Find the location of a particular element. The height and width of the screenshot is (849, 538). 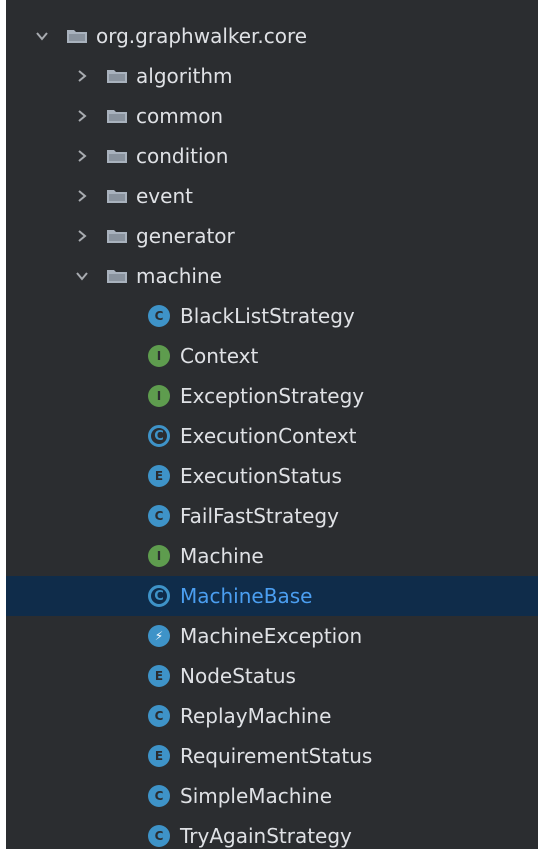

tree-node-class: C FailFastStrategy is located at coordinates (272, 516).